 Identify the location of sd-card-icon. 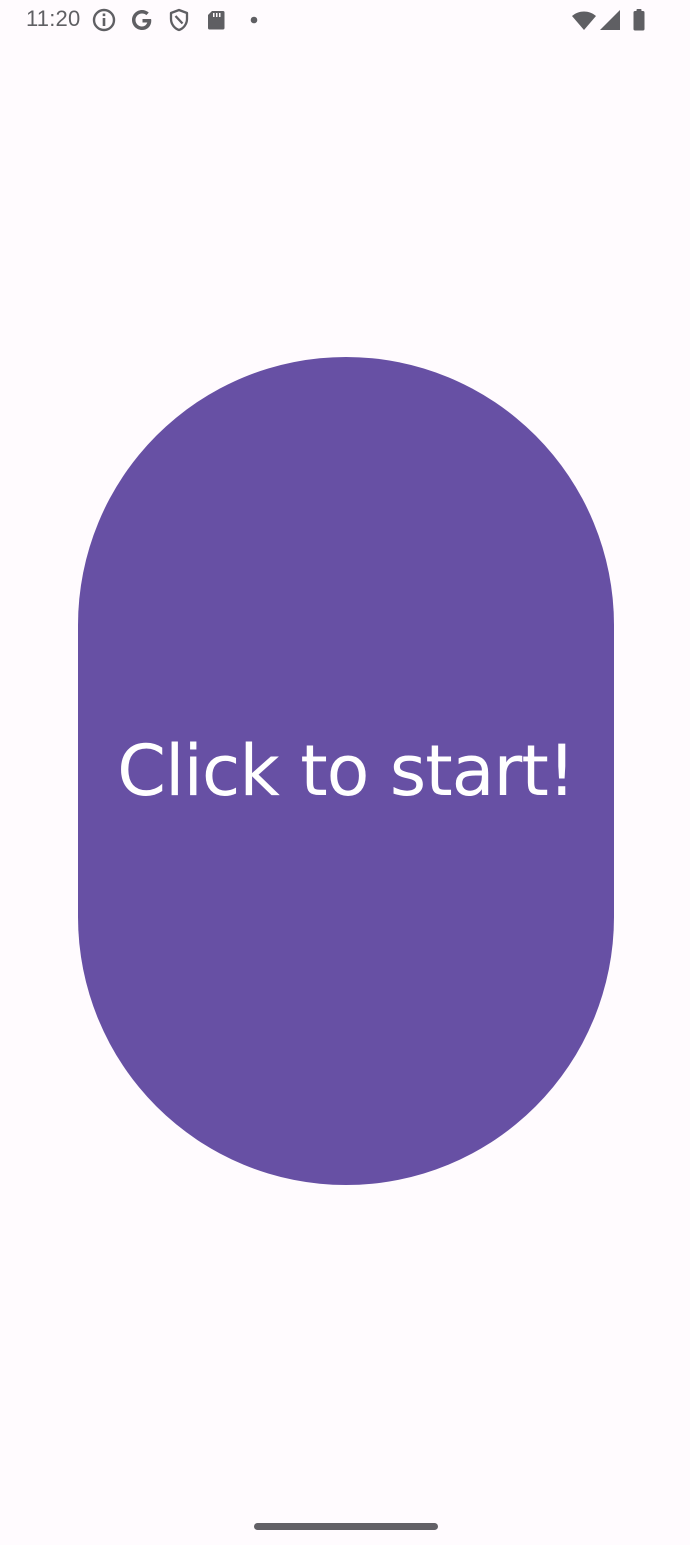
(216, 20).